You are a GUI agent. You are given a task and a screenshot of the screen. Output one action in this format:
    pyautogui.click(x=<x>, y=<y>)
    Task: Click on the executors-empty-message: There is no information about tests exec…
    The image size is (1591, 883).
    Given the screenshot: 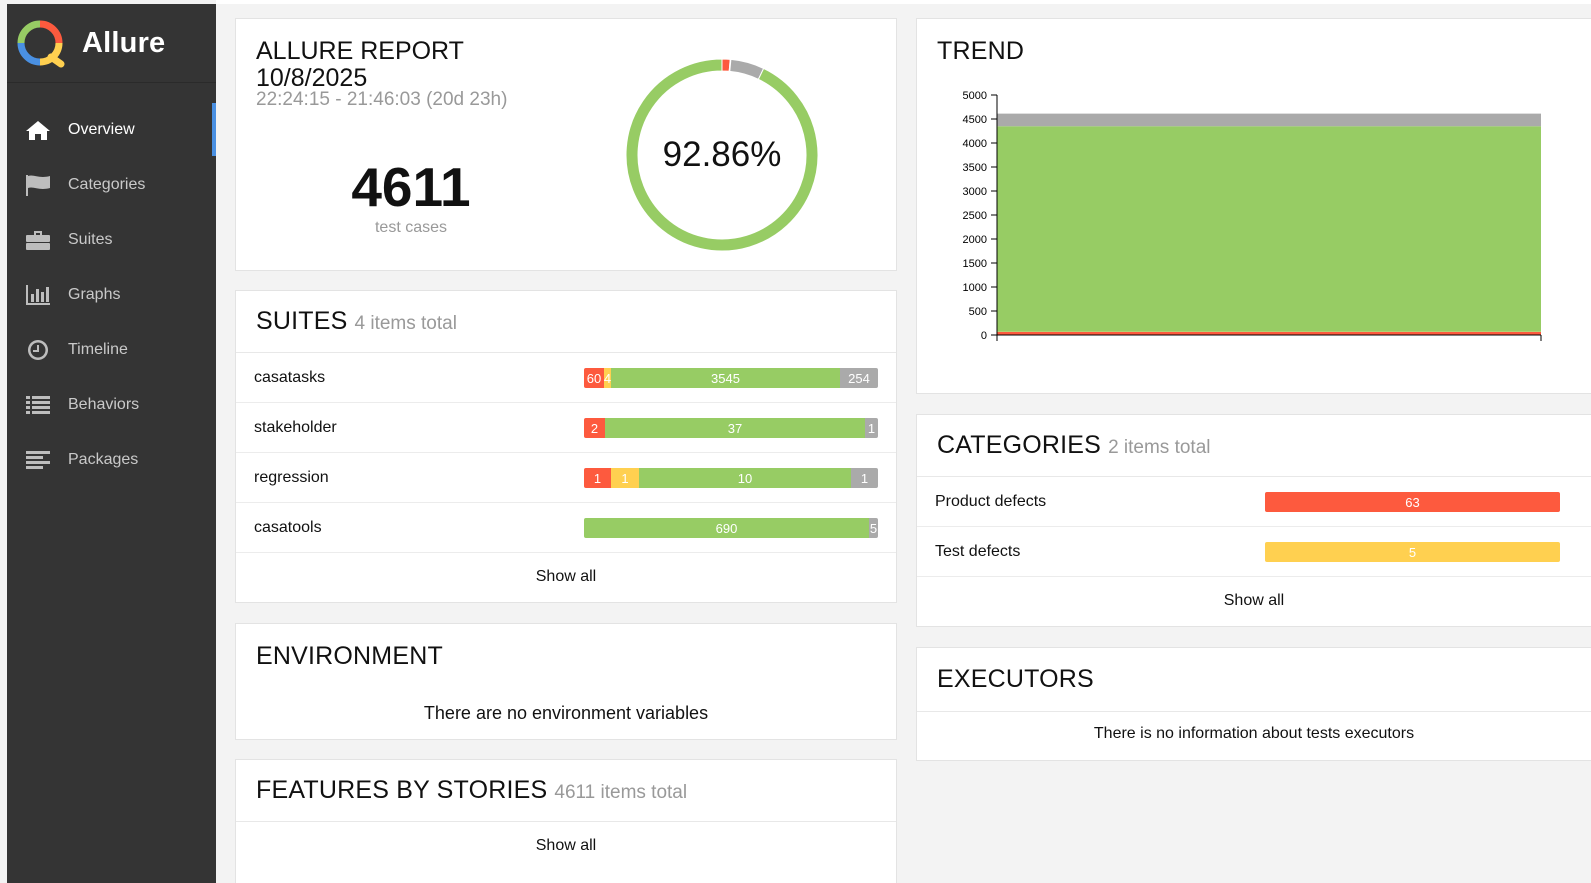 What is the action you would take?
    pyautogui.click(x=1254, y=733)
    